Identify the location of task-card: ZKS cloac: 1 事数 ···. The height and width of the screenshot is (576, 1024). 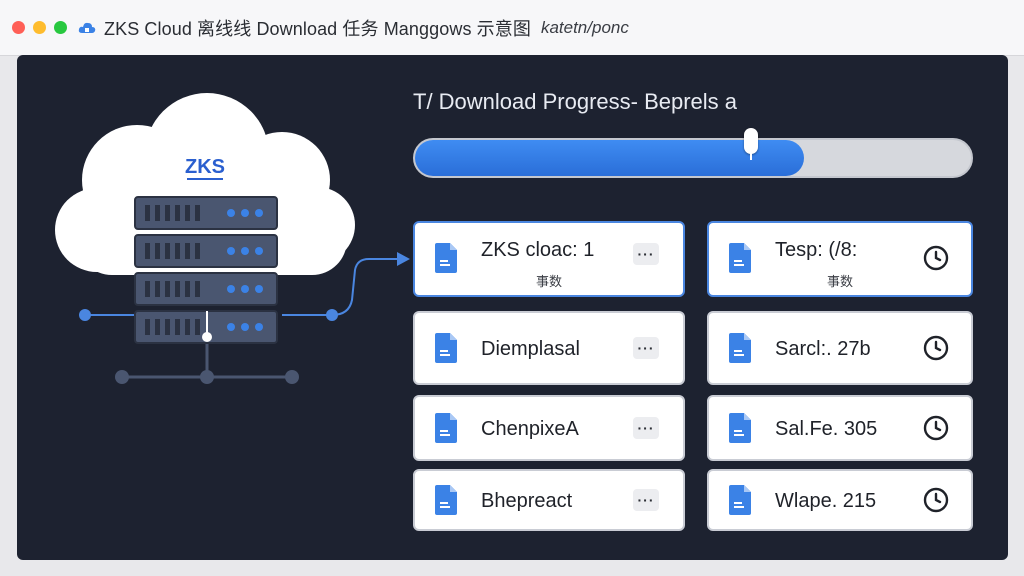
(549, 259).